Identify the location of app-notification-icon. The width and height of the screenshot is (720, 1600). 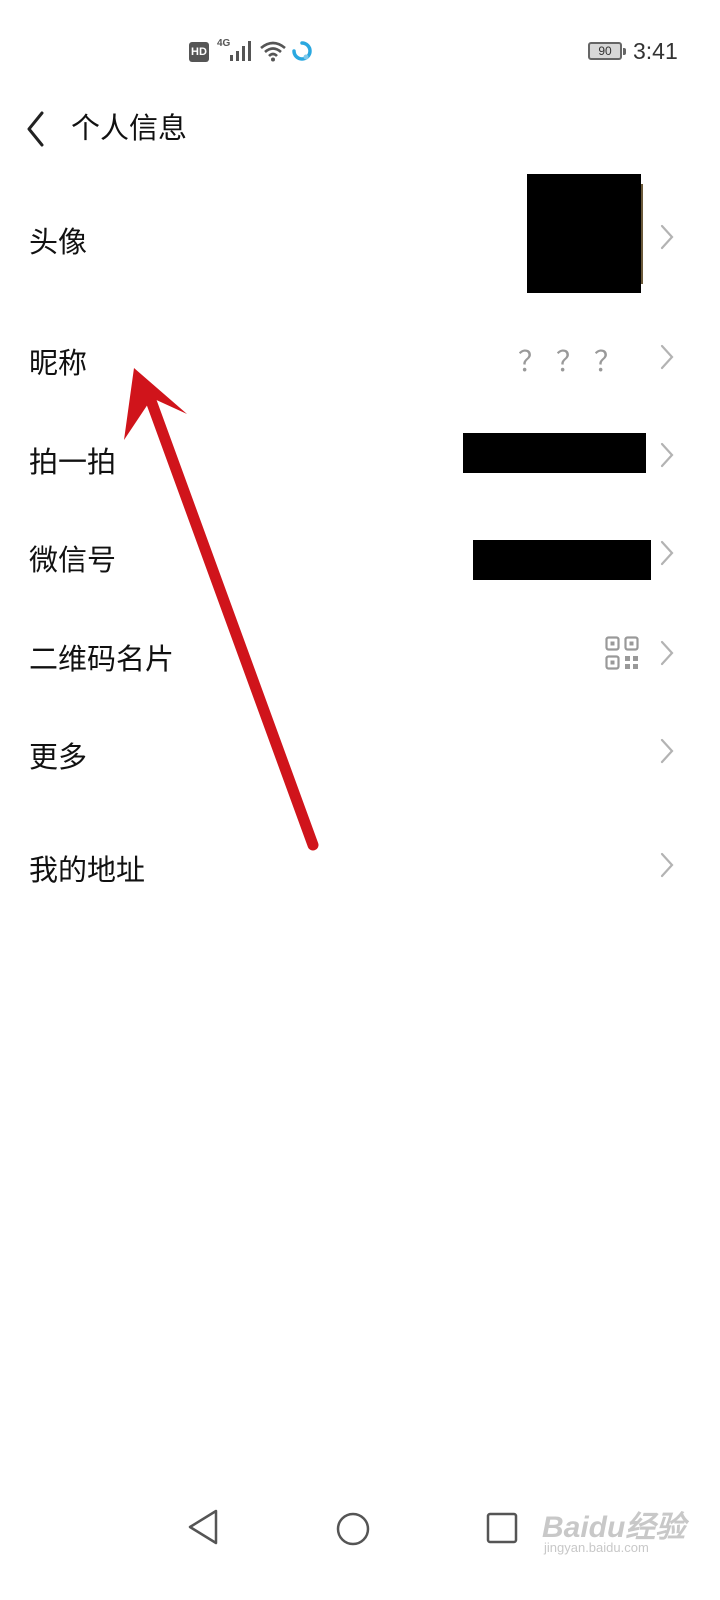
(302, 51).